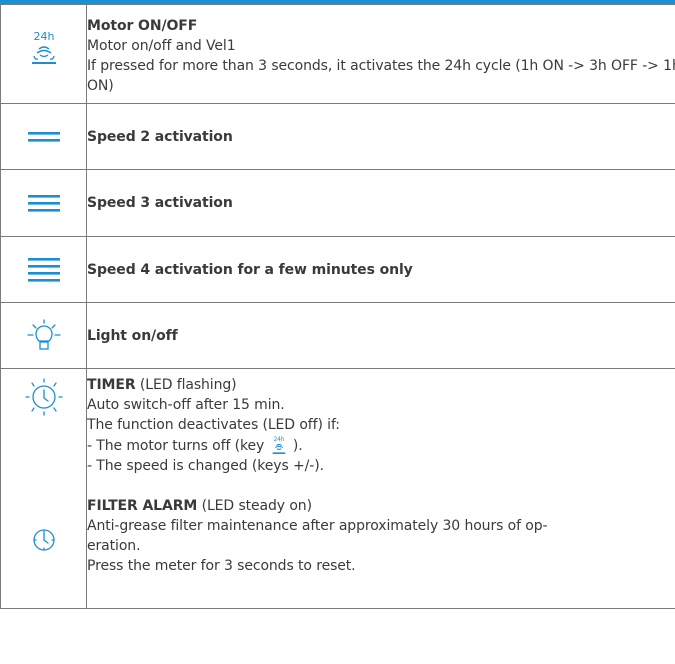 The width and height of the screenshot is (675, 664). What do you see at coordinates (142, 506) in the screenshot?
I see `filter-title: FILTER ALARM` at bounding box center [142, 506].